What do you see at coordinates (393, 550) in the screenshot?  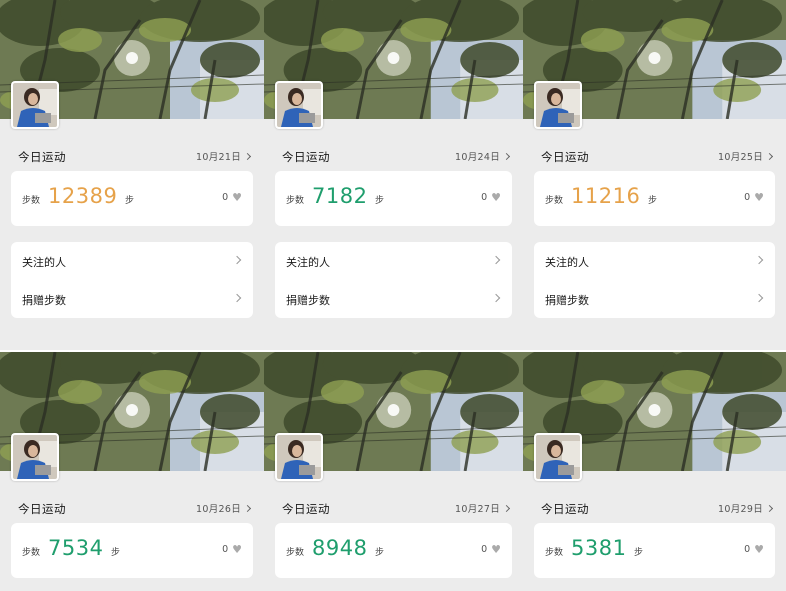 I see `steps-card: 步数 8948 步 0 ♥` at bounding box center [393, 550].